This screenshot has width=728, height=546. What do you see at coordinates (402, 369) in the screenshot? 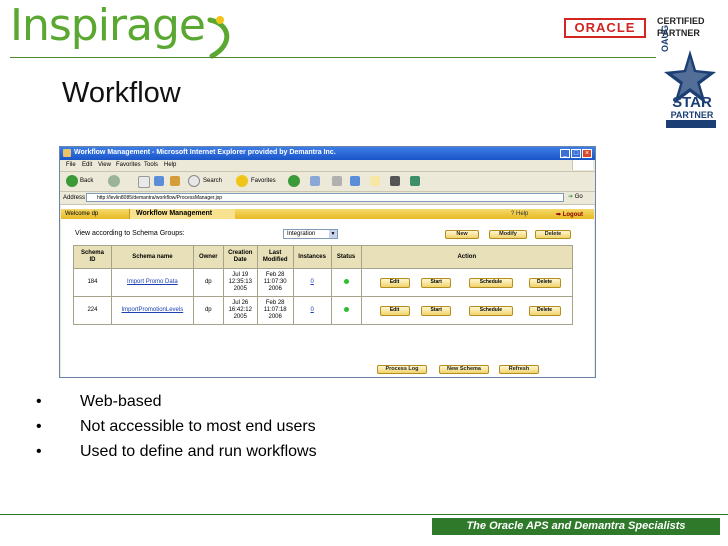
I see `process-log-button: Process Log` at bounding box center [402, 369].